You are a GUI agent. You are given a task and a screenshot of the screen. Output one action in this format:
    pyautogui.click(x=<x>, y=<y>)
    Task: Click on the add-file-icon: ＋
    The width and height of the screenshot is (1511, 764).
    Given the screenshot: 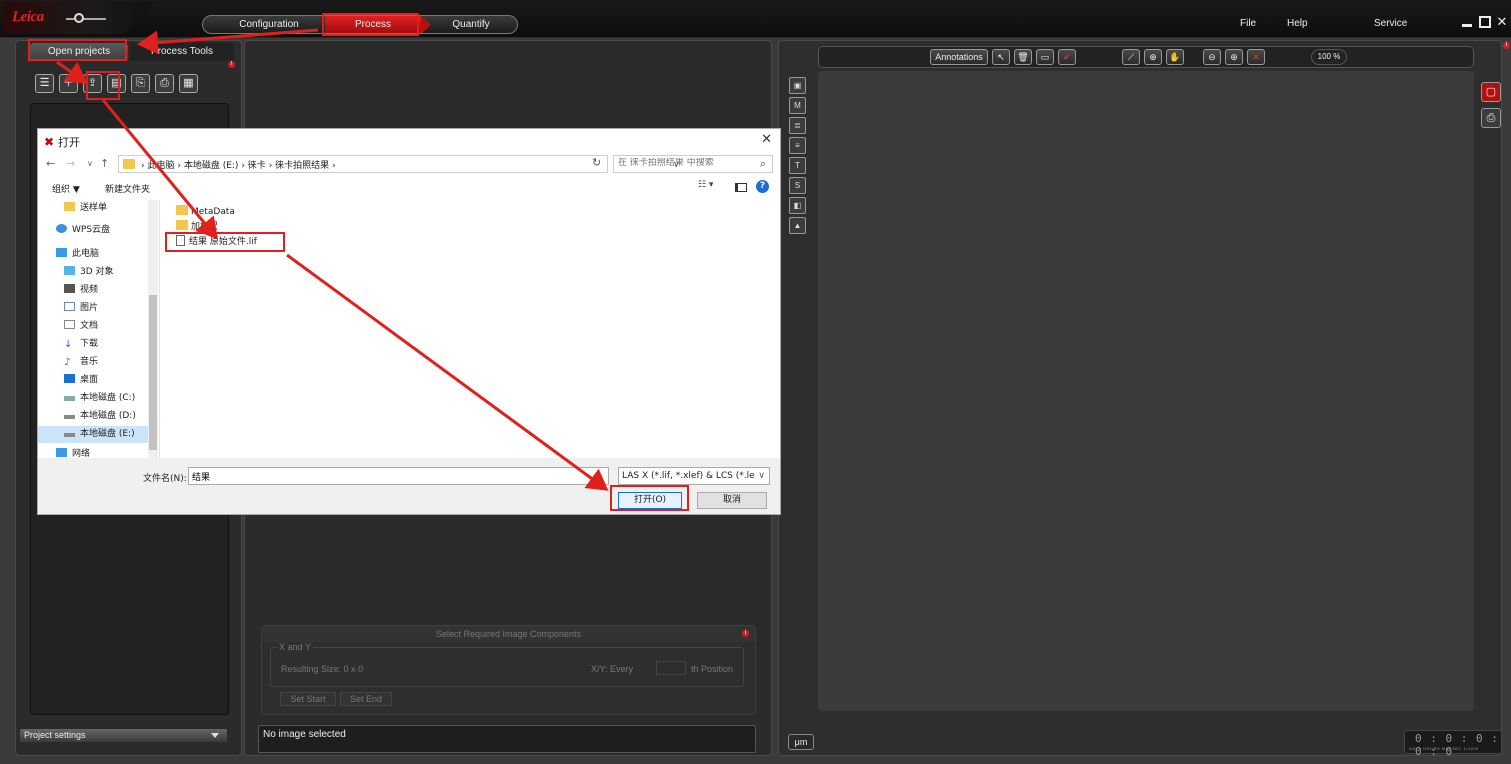 What is the action you would take?
    pyautogui.click(x=68, y=83)
    